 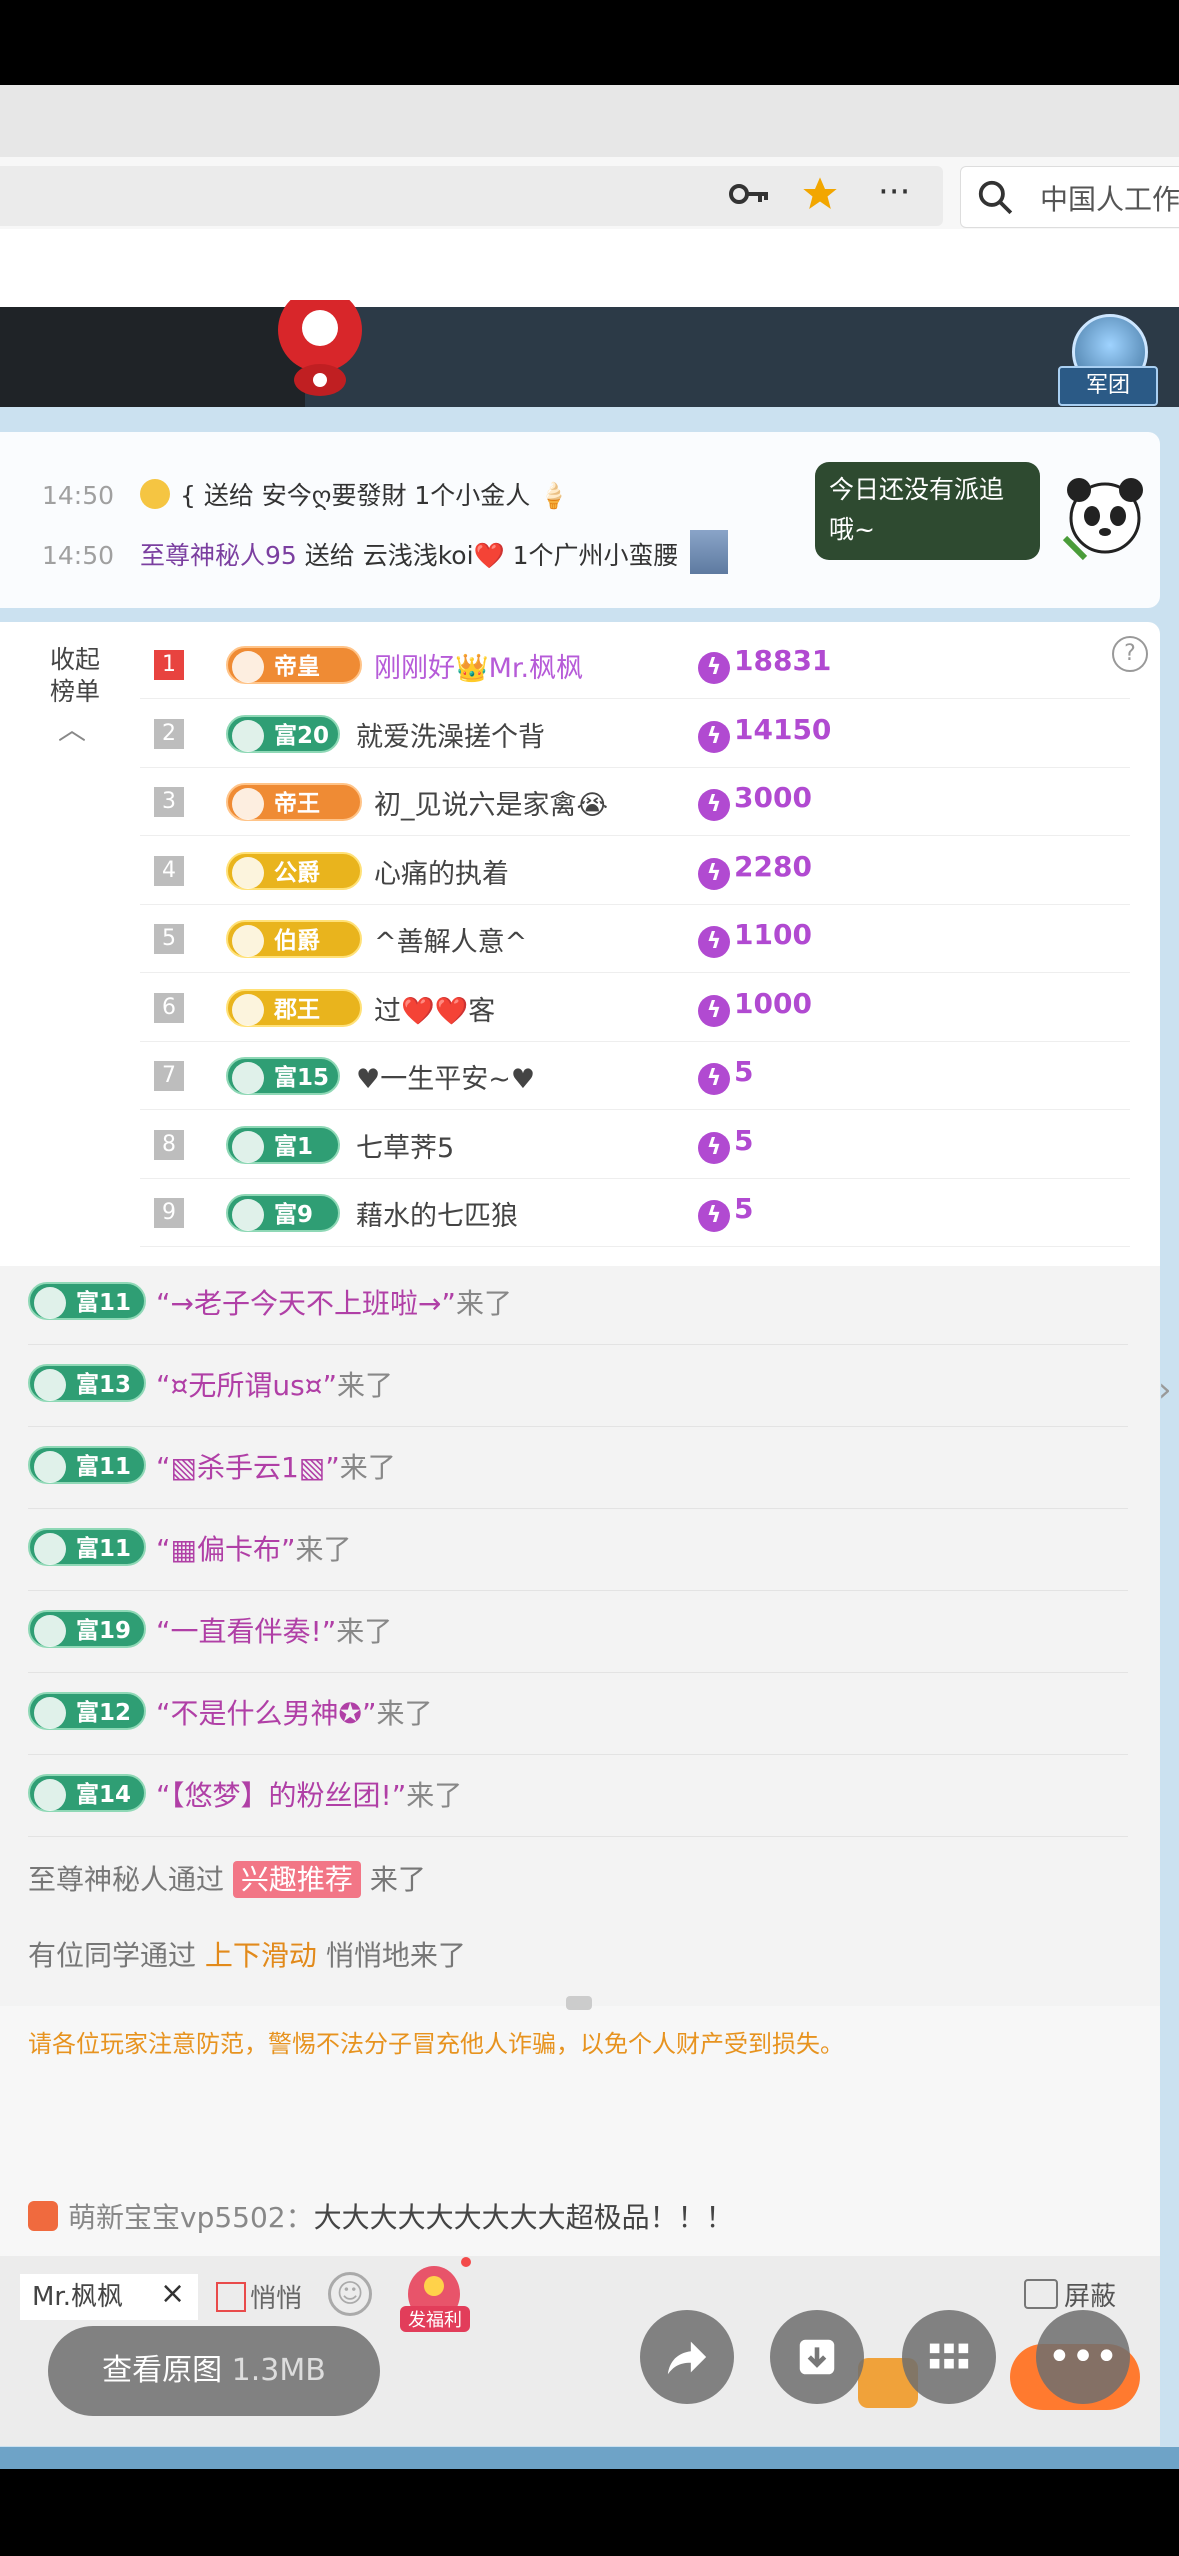 What do you see at coordinates (302, 1078) in the screenshot?
I see `badge-label: 富15` at bounding box center [302, 1078].